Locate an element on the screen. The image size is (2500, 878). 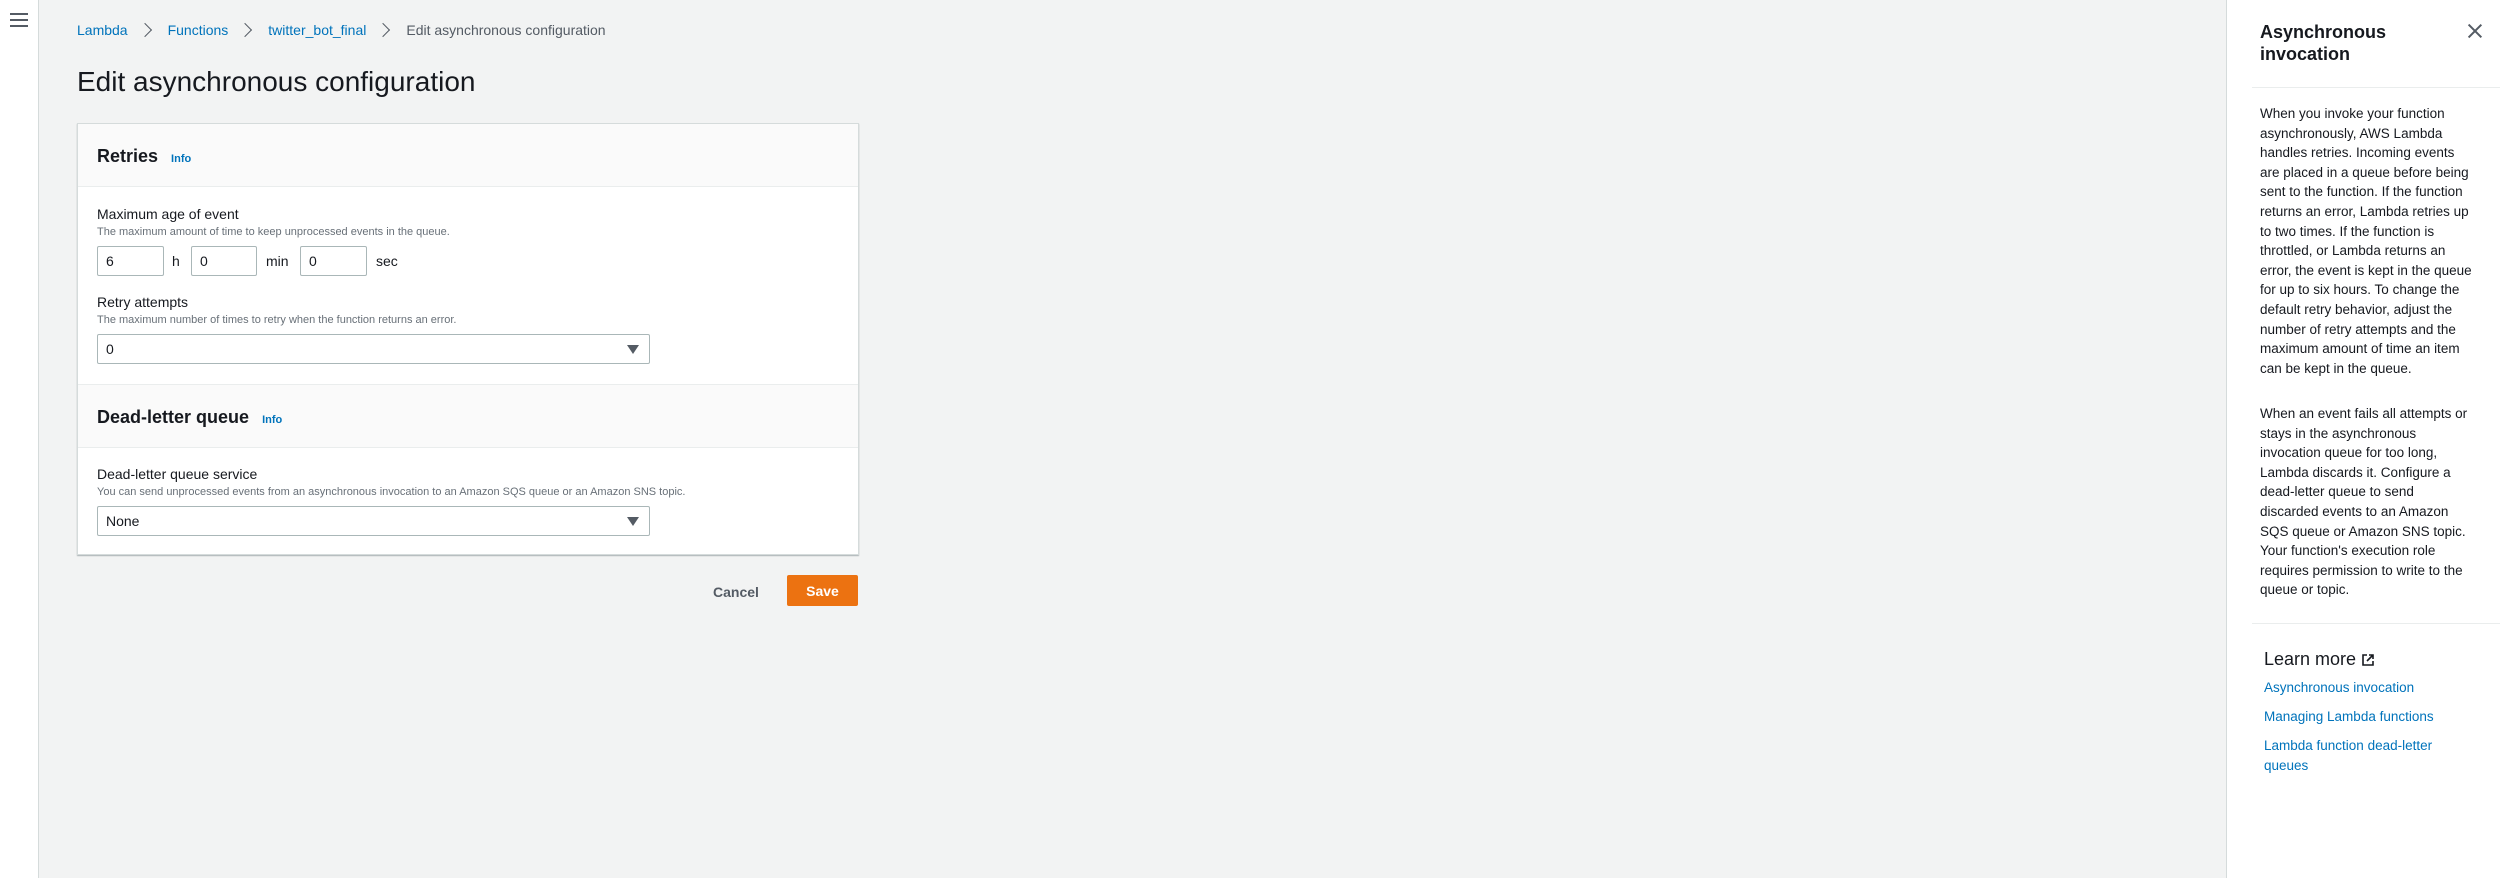
breadcrumb-function-name: twitter_bot_final is located at coordinates (317, 30).